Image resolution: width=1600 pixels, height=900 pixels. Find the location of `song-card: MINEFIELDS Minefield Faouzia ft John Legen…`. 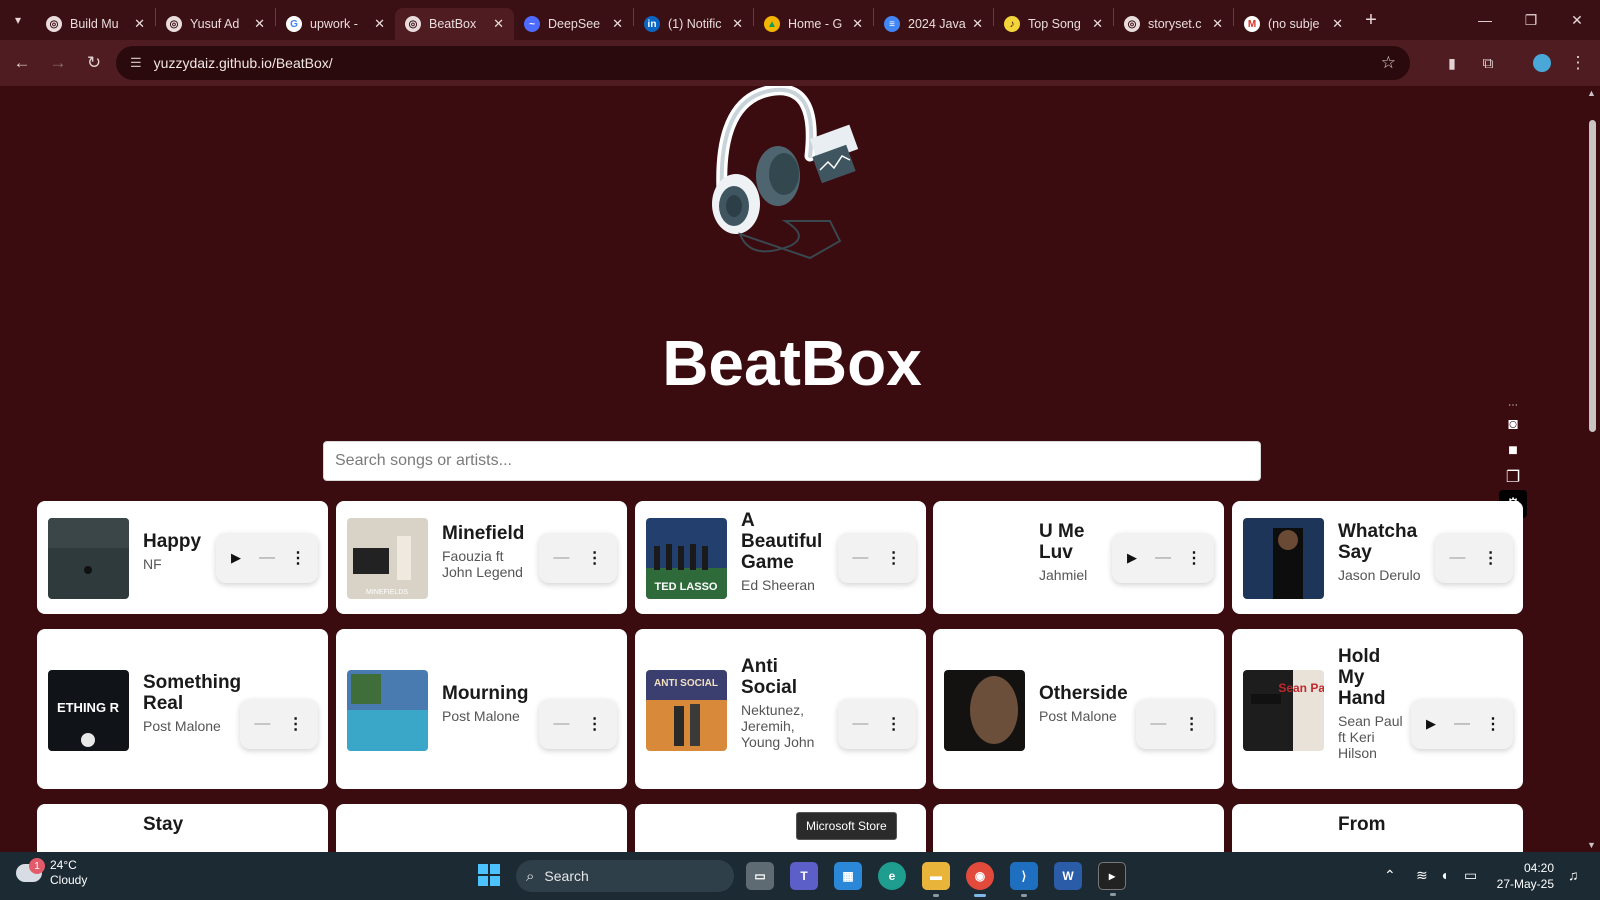

song-card: MINEFIELDS Minefield Faouzia ft John Legen… is located at coordinates (481, 557).